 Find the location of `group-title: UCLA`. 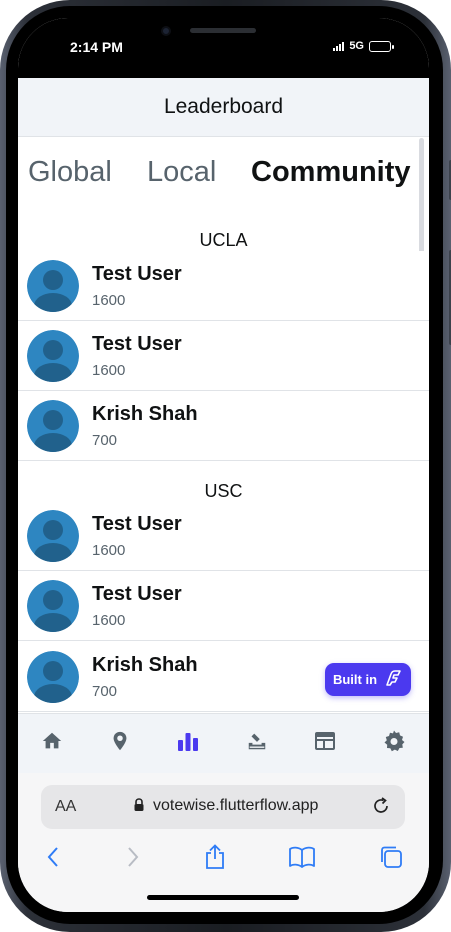

group-title: UCLA is located at coordinates (223, 240).